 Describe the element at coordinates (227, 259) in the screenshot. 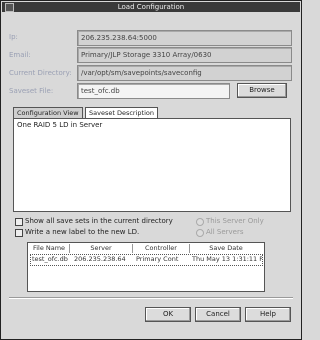

I see `cell-save-date: Thu May 13 1:31:11 PDT` at that location.